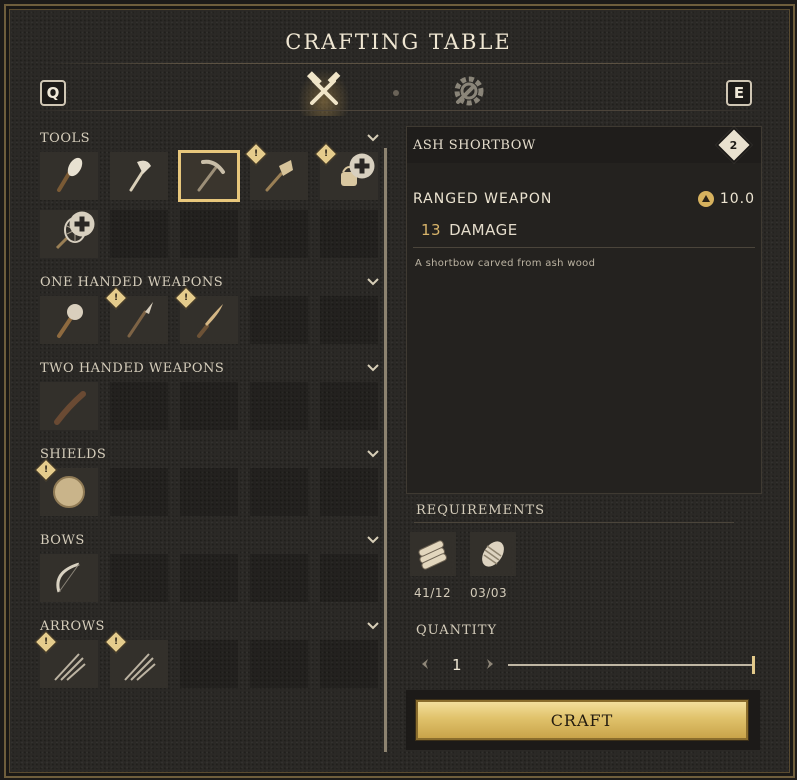 The height and width of the screenshot is (780, 797). I want to click on bow-icon, so click(68, 577).